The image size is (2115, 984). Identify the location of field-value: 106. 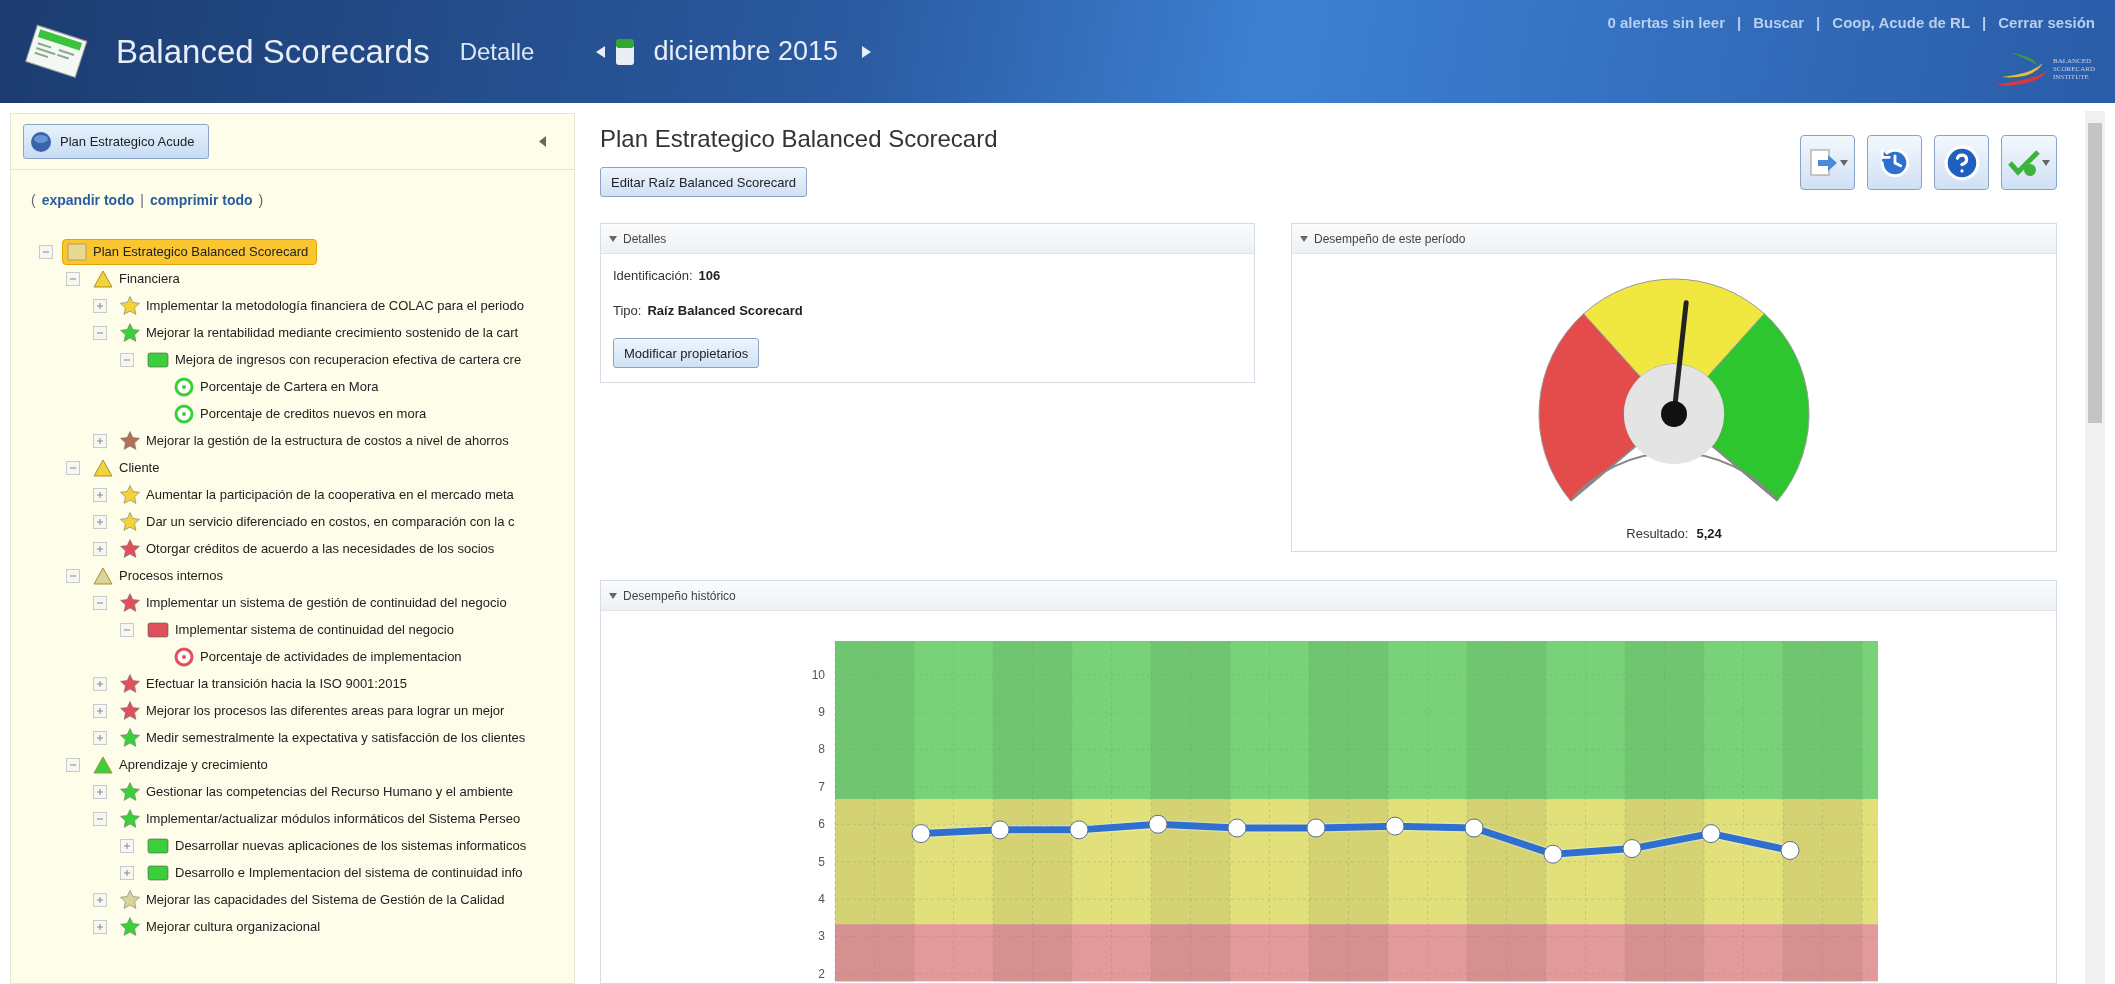
(709, 275).